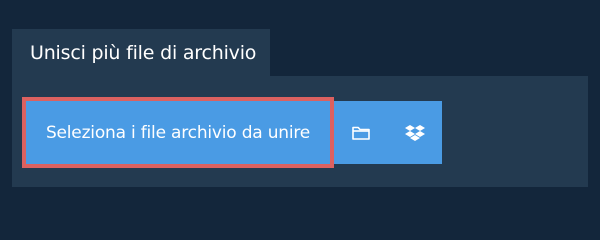 The image size is (600, 240). I want to click on select-files-label: Seleziona i file archivio da unire, so click(178, 132).